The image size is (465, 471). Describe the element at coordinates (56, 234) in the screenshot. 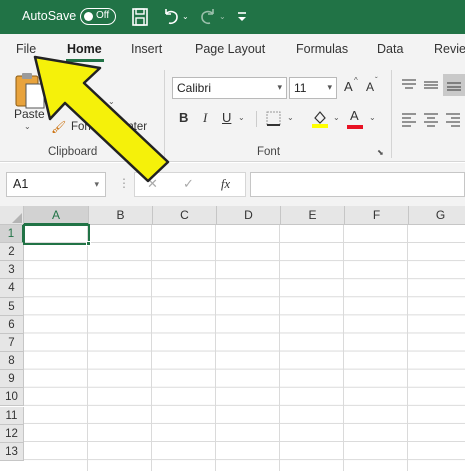

I see `active-cell-a1` at that location.